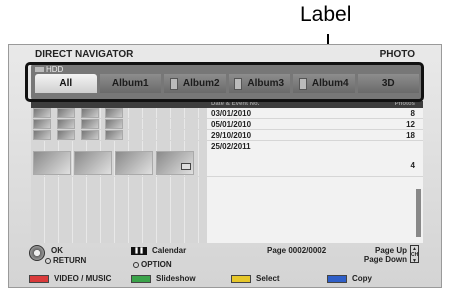 The height and width of the screenshot is (294, 449). I want to click on list-item: 03/01/2010 8, so click(227, 113).